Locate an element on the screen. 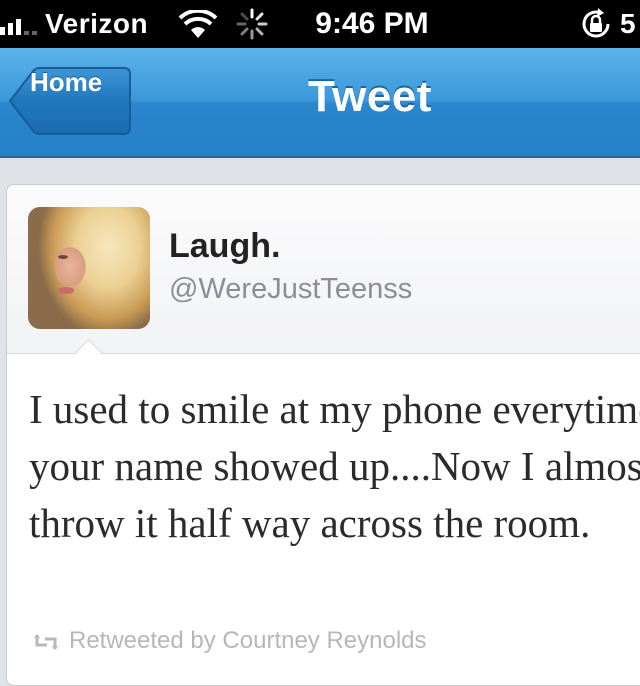 This screenshot has height=686, width=640. retweet-text: Retweeted by Courtney Reynolds is located at coordinates (248, 640).